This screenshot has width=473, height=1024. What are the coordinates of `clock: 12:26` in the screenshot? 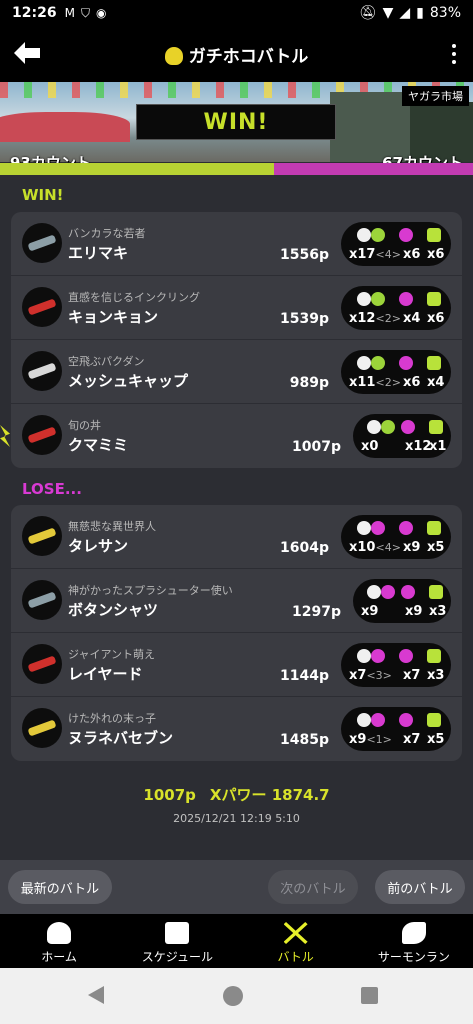 It's located at (34, 13).